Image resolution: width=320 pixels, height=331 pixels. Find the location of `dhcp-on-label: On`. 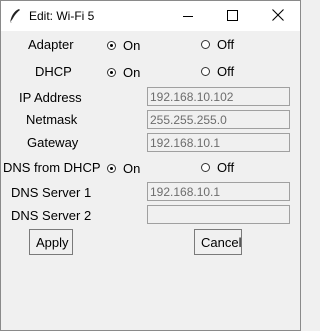

dhcp-on-label: On is located at coordinates (132, 72).